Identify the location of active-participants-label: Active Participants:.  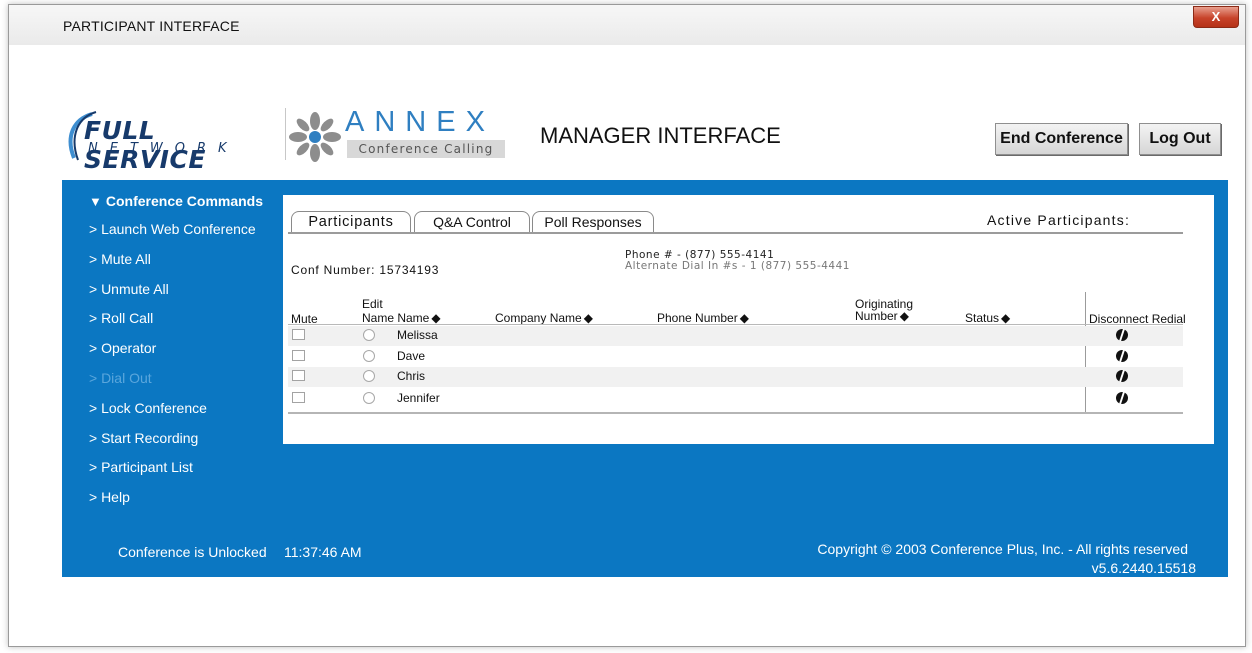
(1059, 220).